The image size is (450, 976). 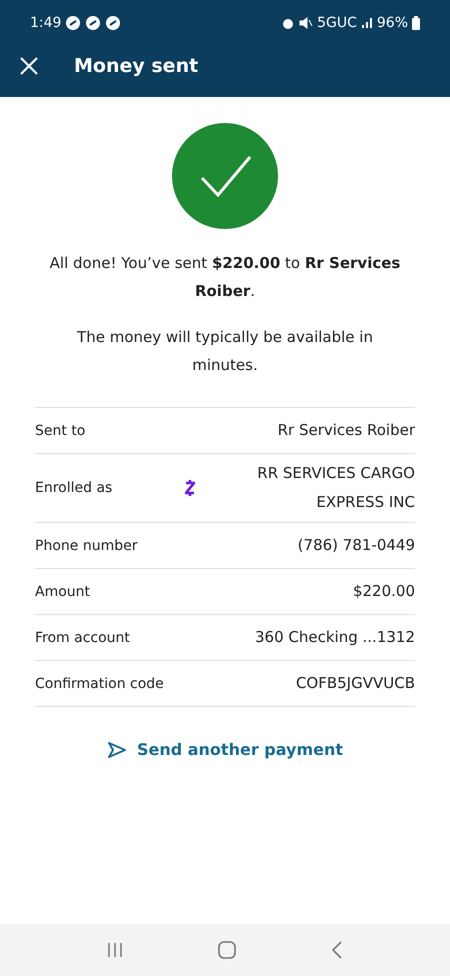 I want to click on network-label: 5GUC, so click(x=337, y=23).